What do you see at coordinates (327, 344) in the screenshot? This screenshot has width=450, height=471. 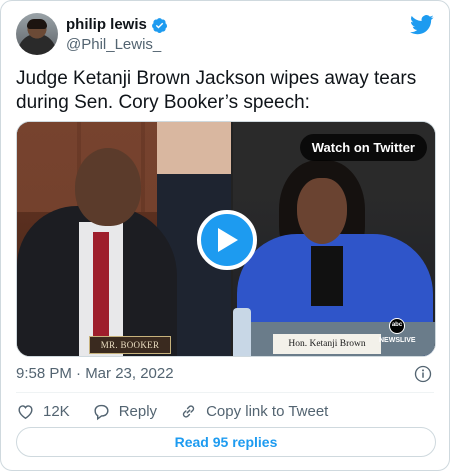 I see `right-nameplate: Hon. Ketanji Brown Jackson` at bounding box center [327, 344].